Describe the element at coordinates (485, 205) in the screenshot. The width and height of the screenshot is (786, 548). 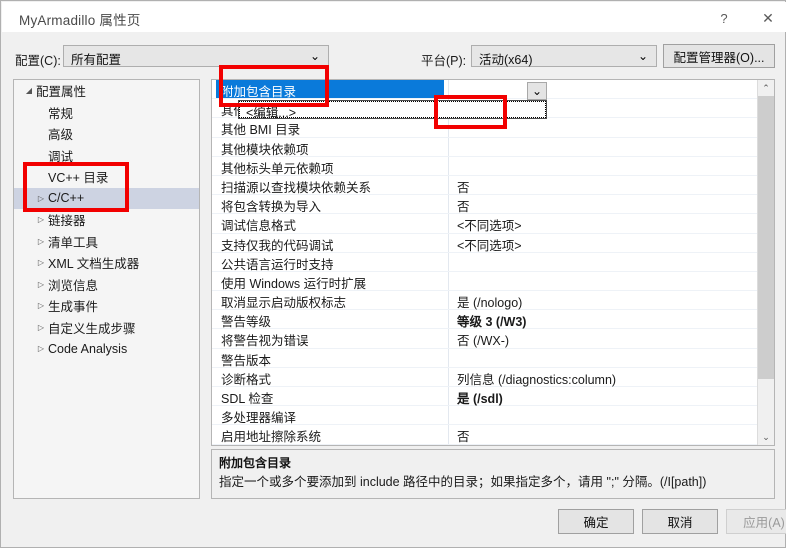
I see `property-row: 将包含转换为导入 否` at that location.